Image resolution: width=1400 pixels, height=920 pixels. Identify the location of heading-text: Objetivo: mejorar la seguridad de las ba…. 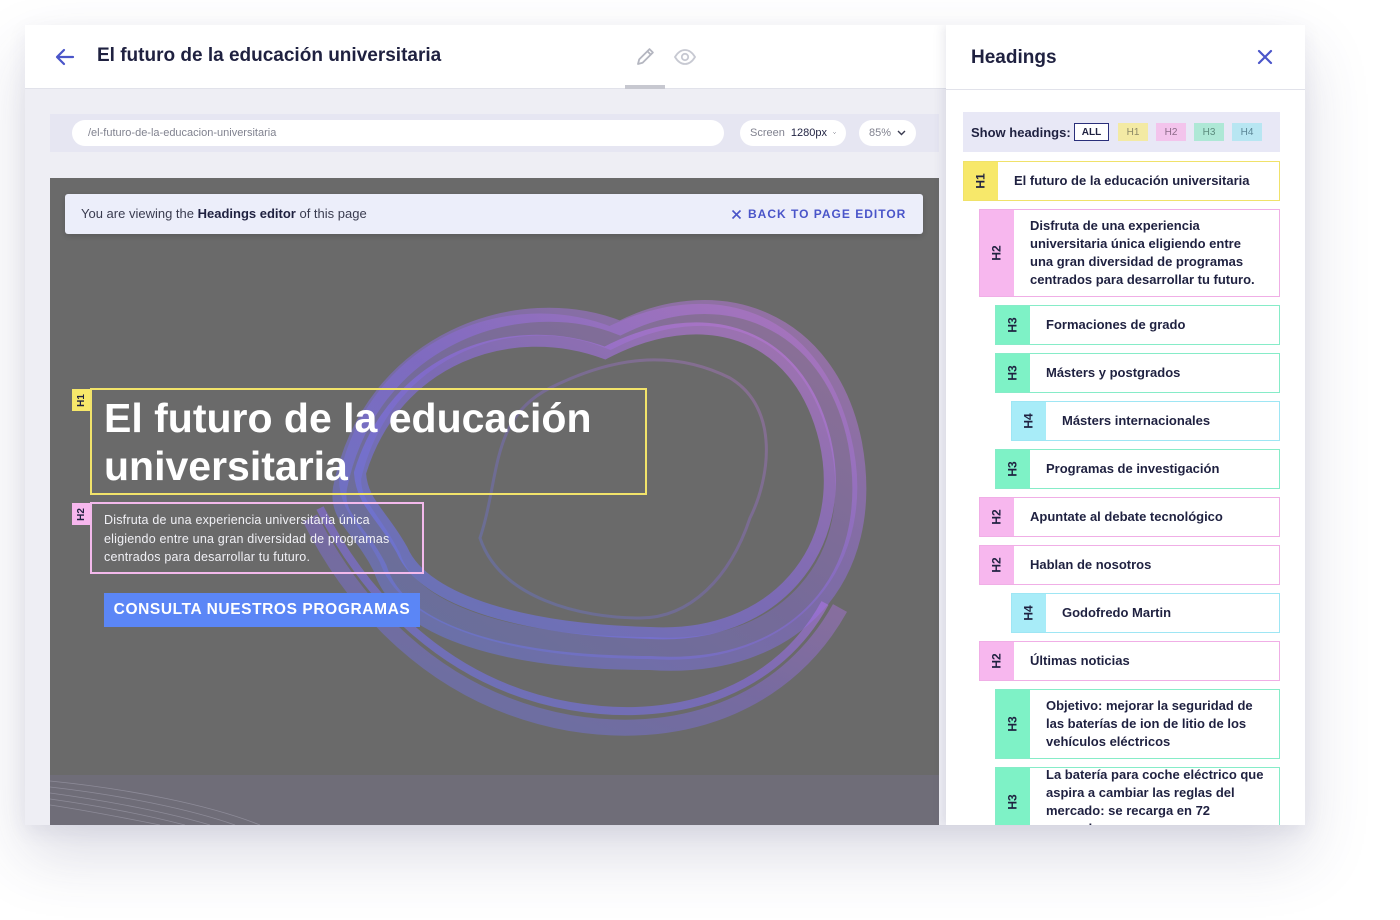
(1149, 723).